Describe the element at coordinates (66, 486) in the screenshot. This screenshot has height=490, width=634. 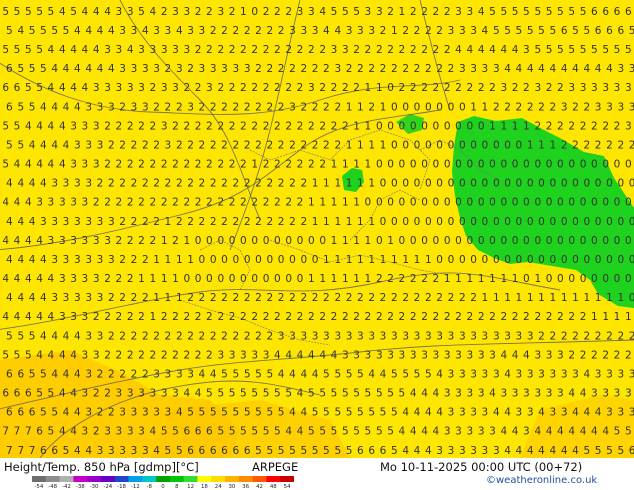
I see `colorbar-tick-label: -42` at that location.